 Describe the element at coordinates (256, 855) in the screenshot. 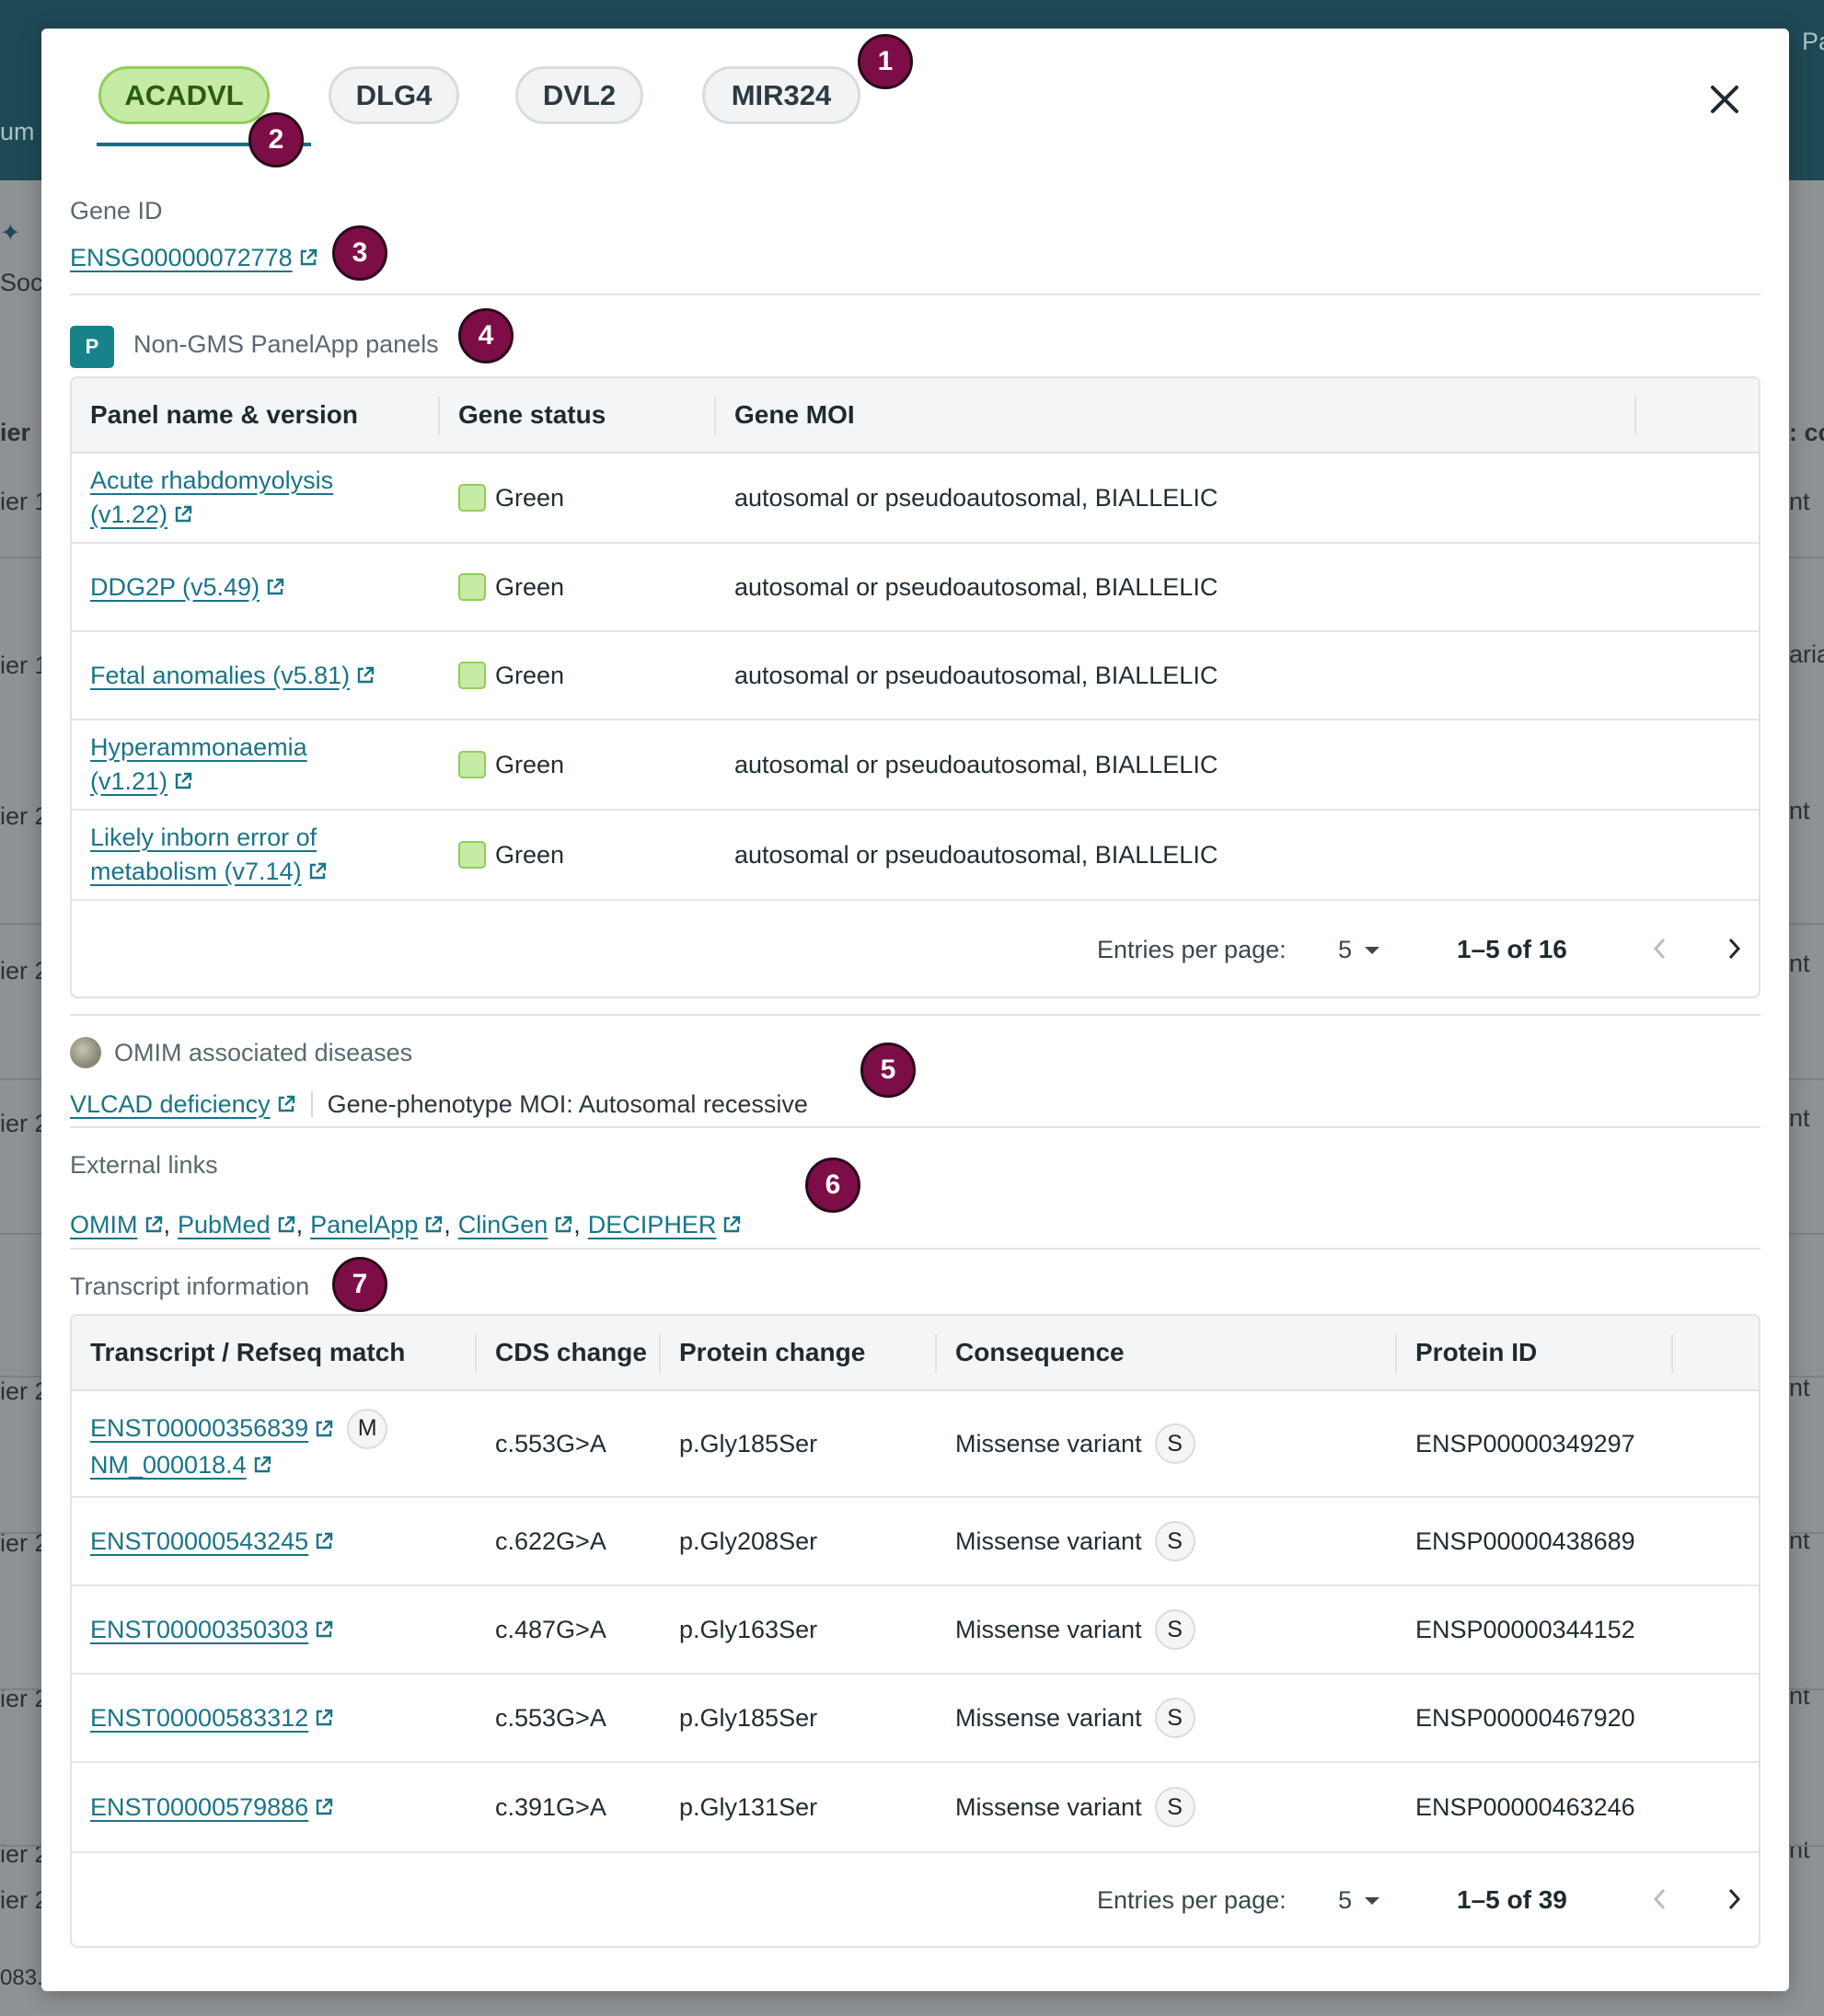

I see `panel-name-cell: Likely inborn error of metabolism (v7.14)` at that location.